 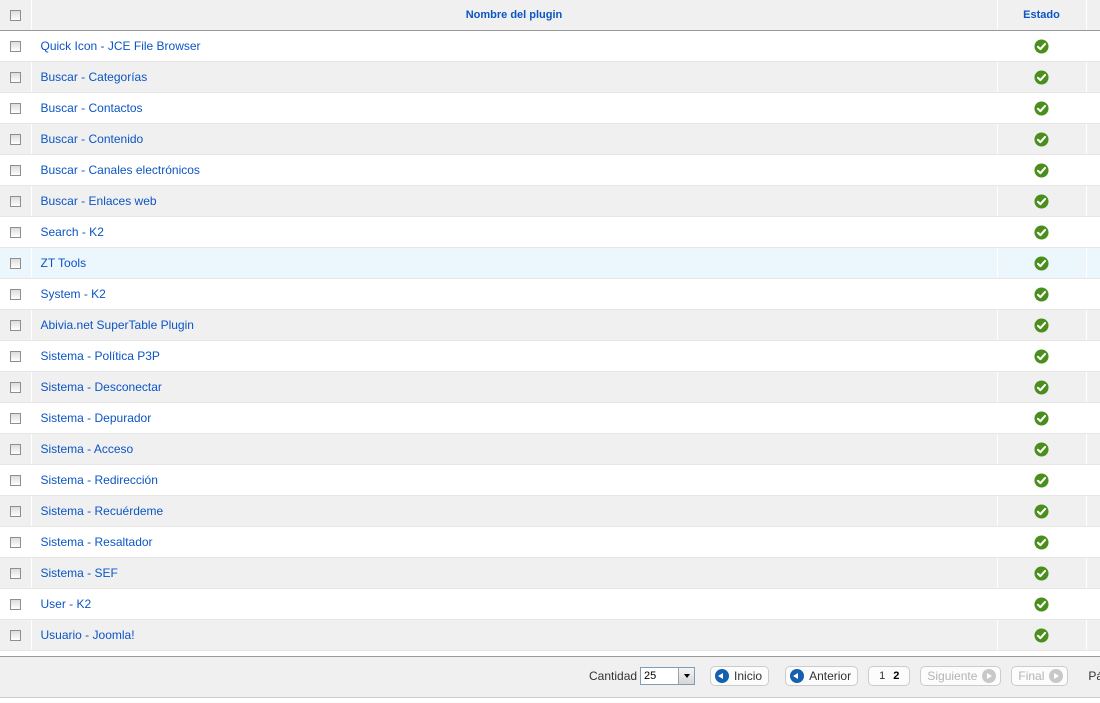 What do you see at coordinates (99, 480) in the screenshot?
I see `plugin-name-link: Sistema - Redirección` at bounding box center [99, 480].